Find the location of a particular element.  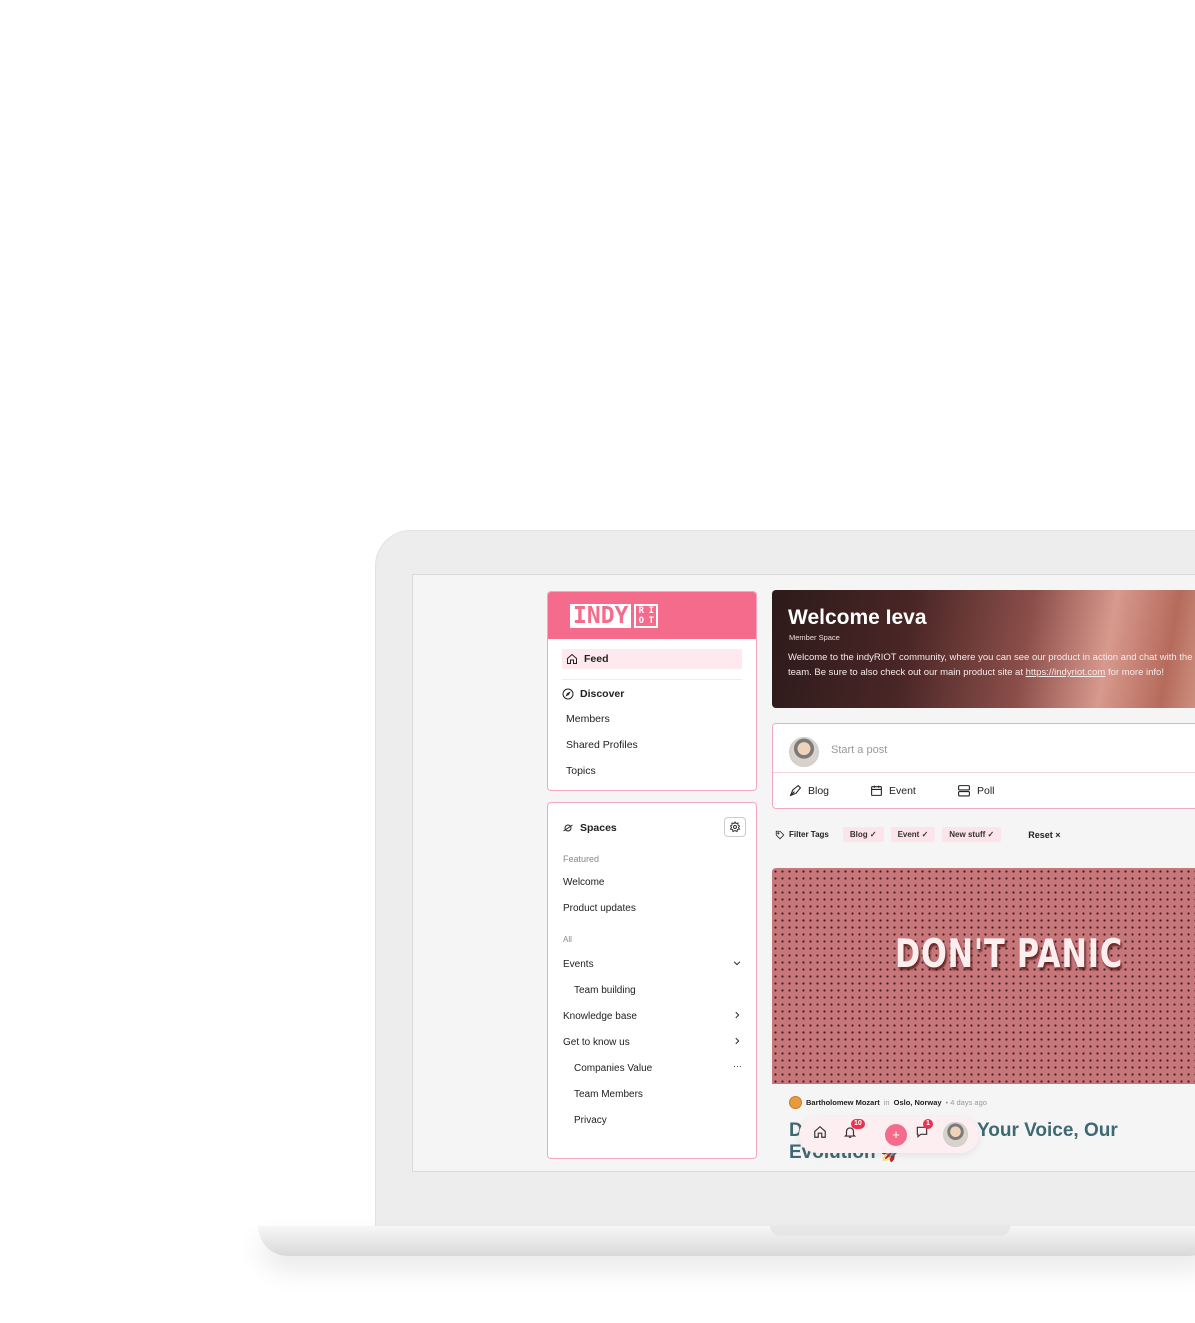

post-composer: Start a post Blog Event Poll is located at coordinates (983, 766).